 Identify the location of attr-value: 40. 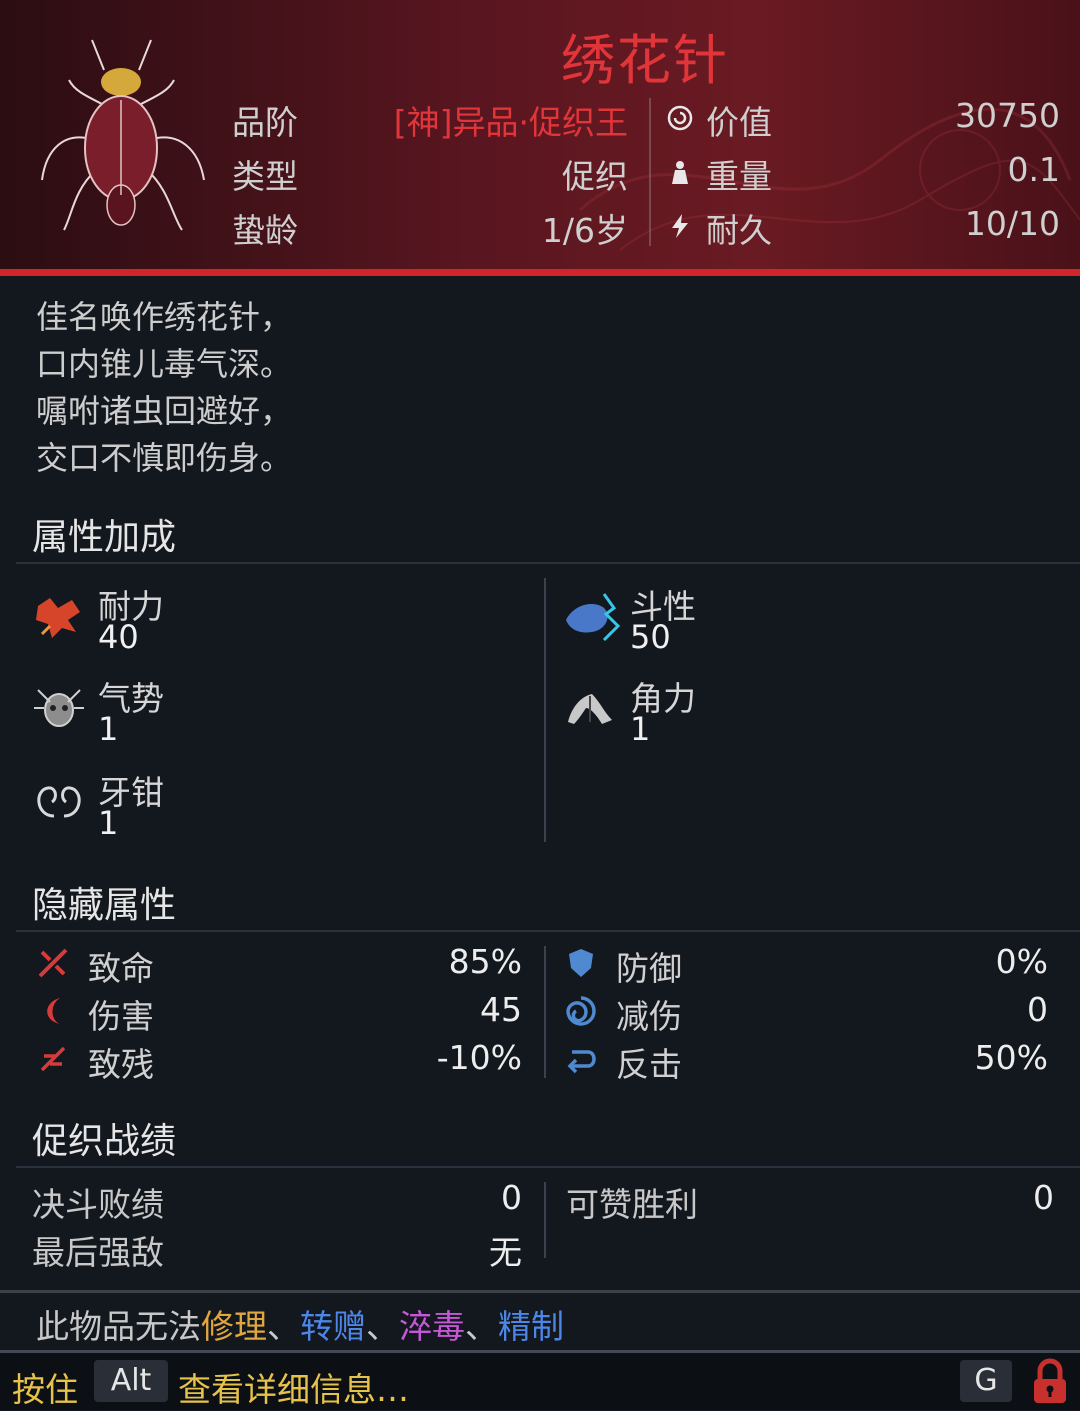
(118, 637).